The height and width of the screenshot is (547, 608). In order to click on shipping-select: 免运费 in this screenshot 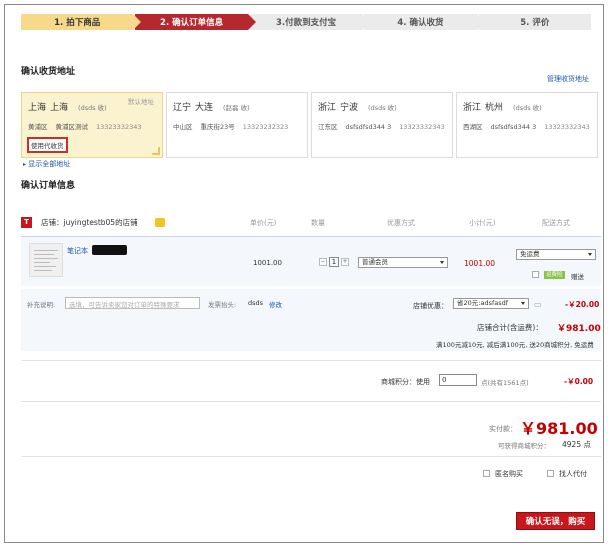, I will do `click(556, 254)`.